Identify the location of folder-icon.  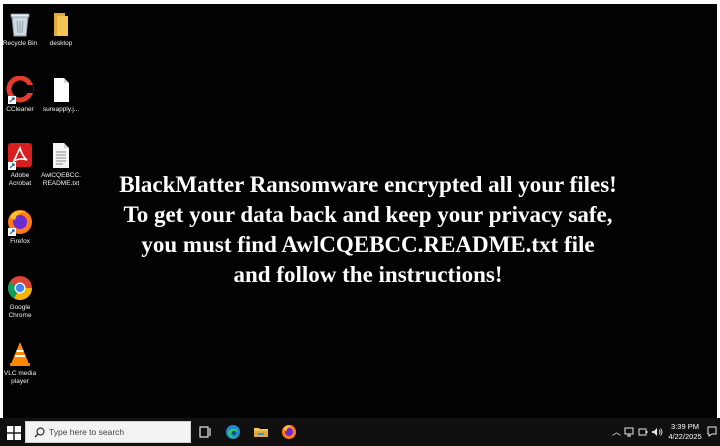
(61, 24).